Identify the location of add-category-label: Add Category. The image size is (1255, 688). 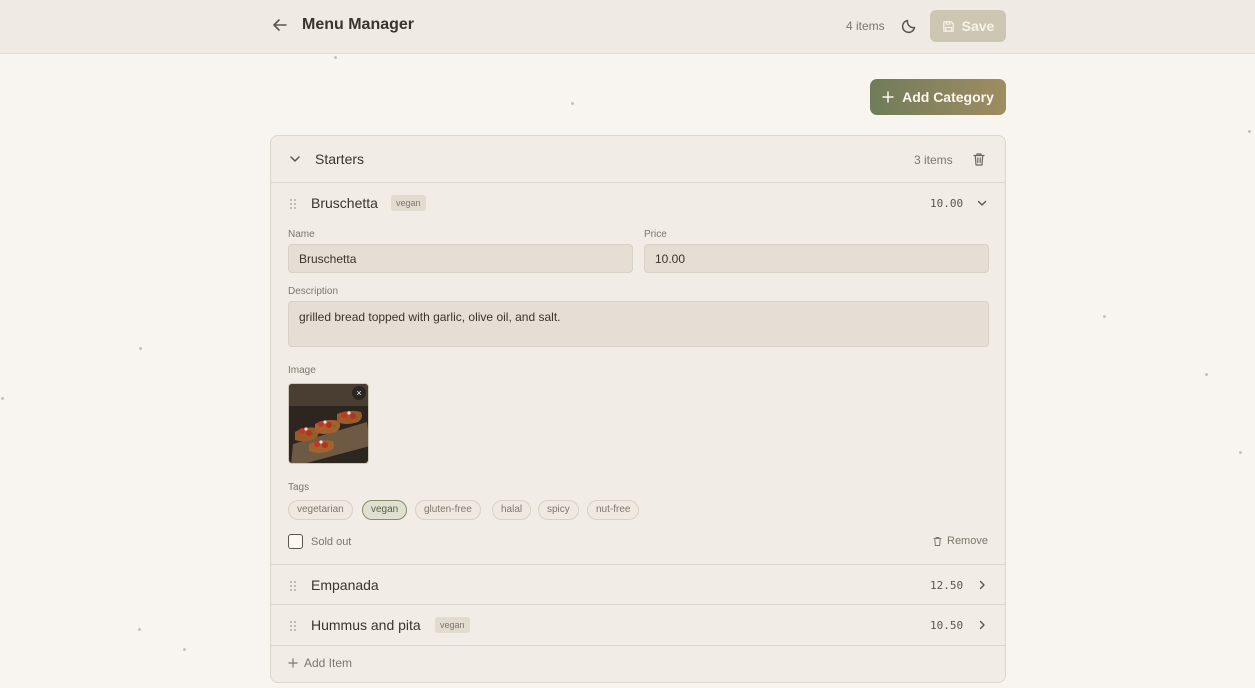
(948, 97).